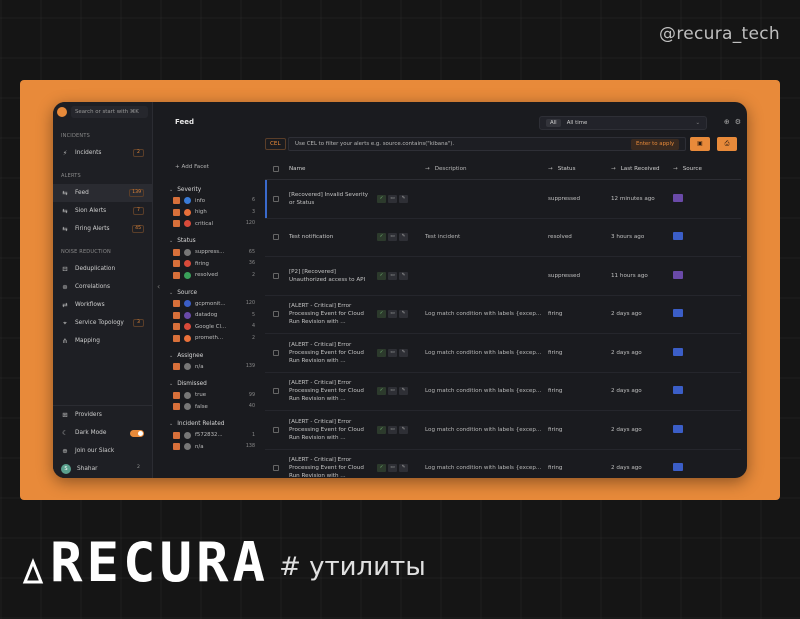 This screenshot has height=619, width=800. Describe the element at coordinates (738, 122) in the screenshot. I see `settings-icon: ⚙` at that location.